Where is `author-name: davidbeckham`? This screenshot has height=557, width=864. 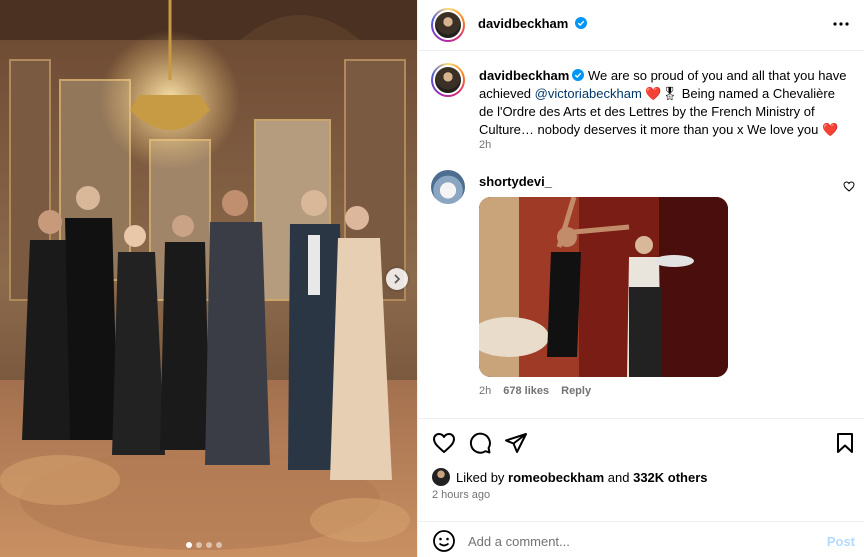
author-name: davidbeckham is located at coordinates (532, 23).